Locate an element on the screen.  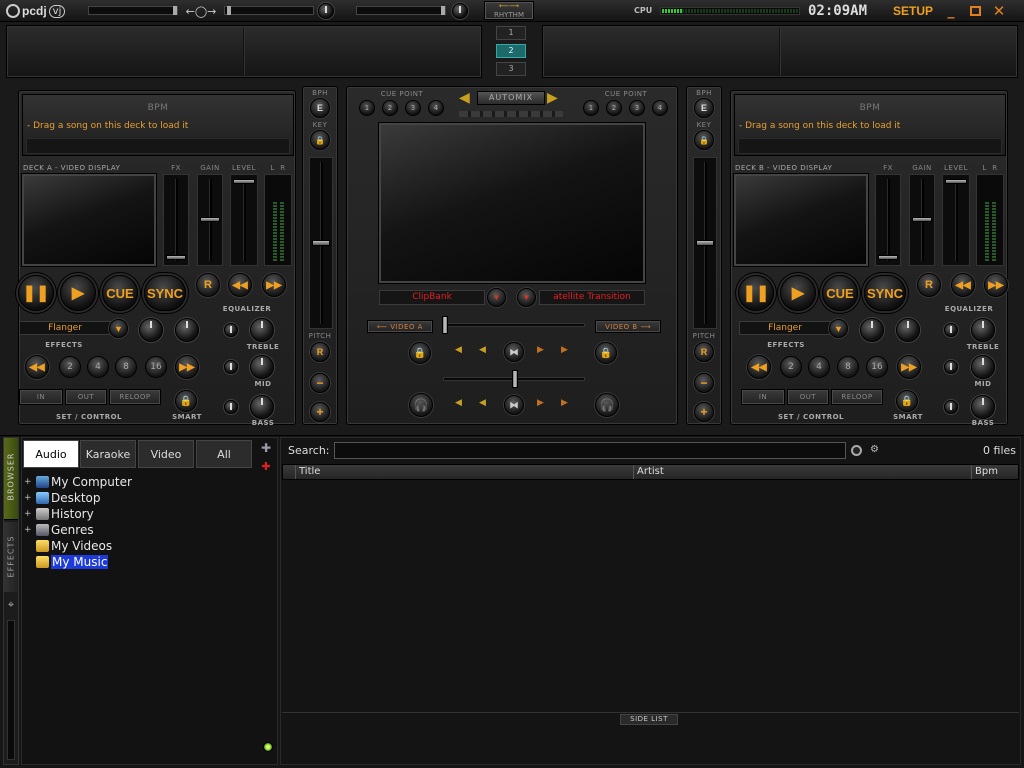
deck-a-mid-kill is located at coordinates (231, 367).